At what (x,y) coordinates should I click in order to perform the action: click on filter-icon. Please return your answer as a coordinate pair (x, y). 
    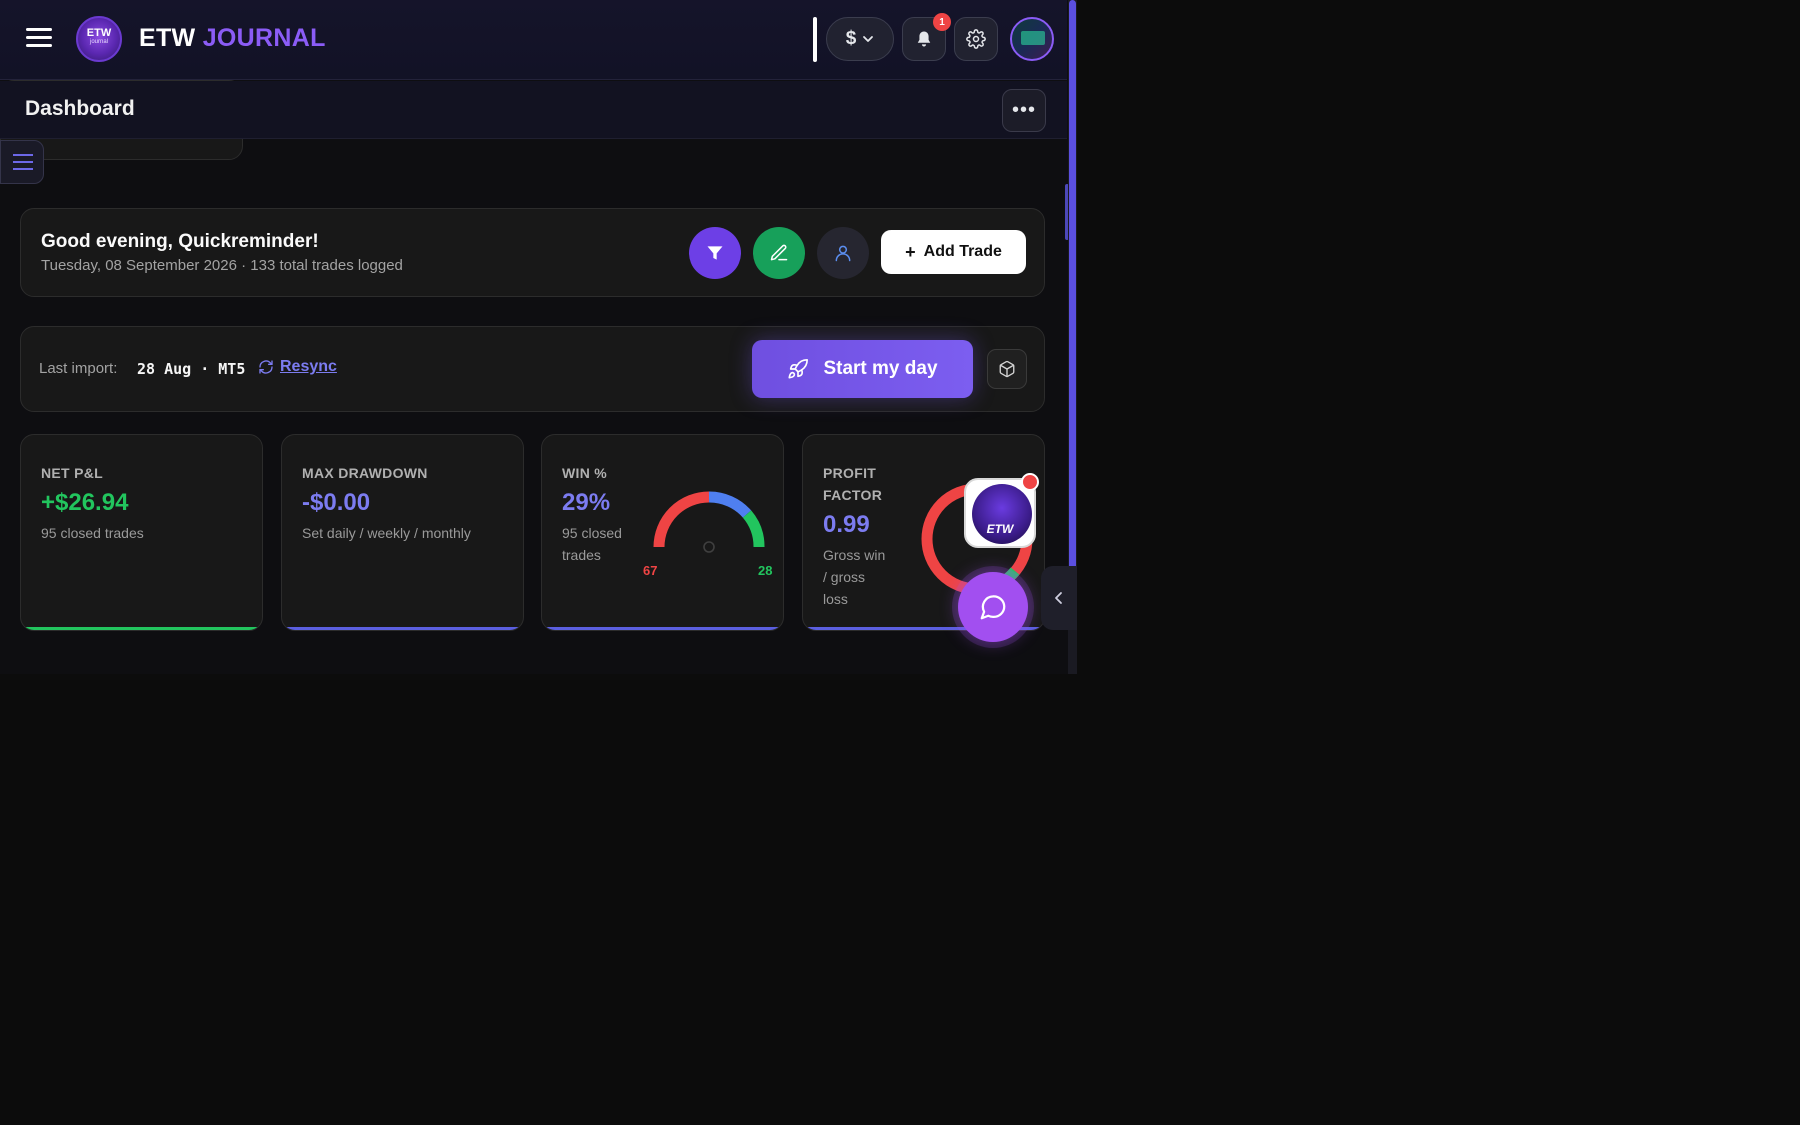
    Looking at the image, I should click on (715, 253).